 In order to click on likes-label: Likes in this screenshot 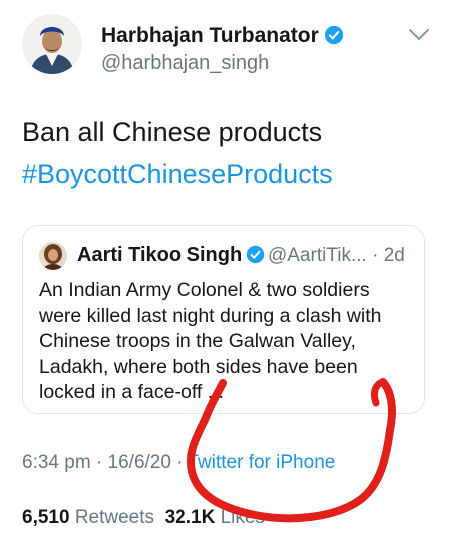, I will do `click(243, 517)`.